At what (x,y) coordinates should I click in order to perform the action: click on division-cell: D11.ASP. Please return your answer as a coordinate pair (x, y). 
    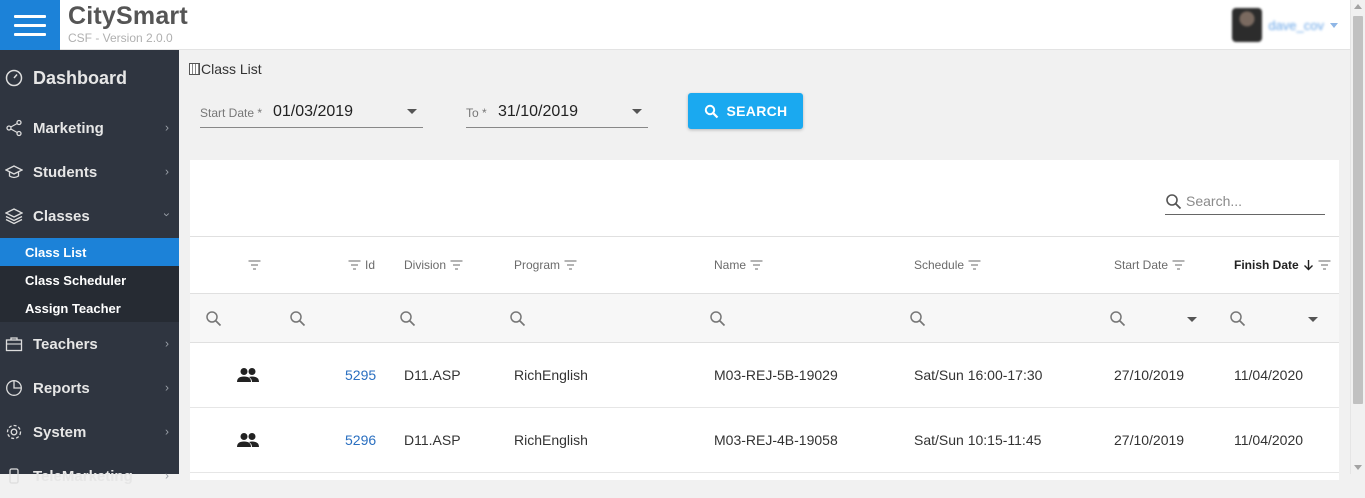
    Looking at the image, I should click on (432, 375).